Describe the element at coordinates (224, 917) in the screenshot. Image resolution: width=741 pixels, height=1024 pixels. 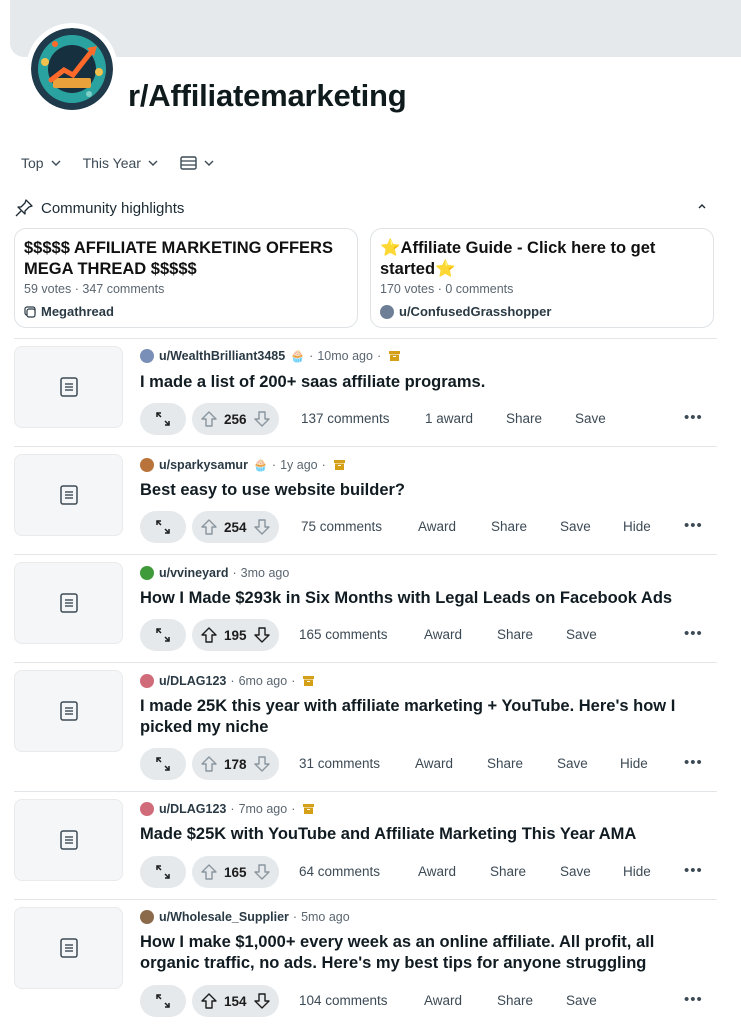
I see `post-author: u/Wholesale_Supplier` at that location.